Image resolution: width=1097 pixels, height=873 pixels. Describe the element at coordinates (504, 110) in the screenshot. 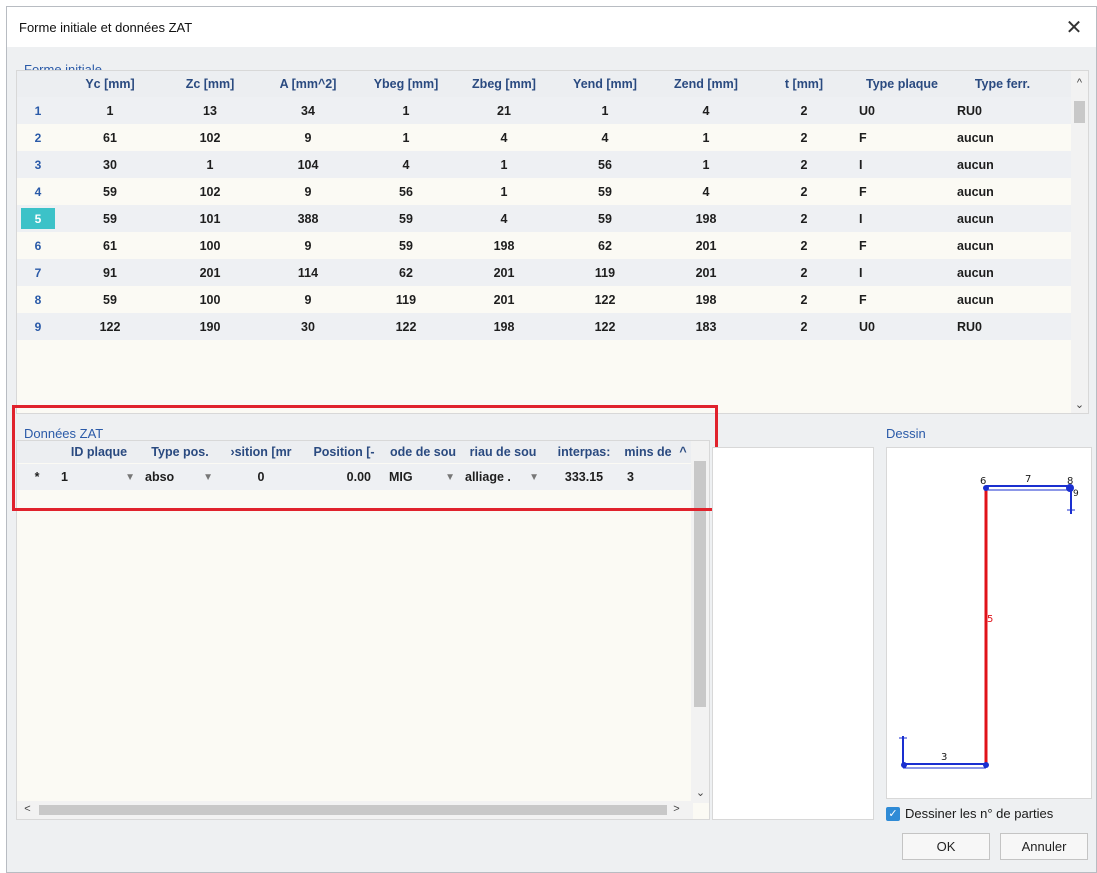

I see `forme-table-cell: 21` at that location.